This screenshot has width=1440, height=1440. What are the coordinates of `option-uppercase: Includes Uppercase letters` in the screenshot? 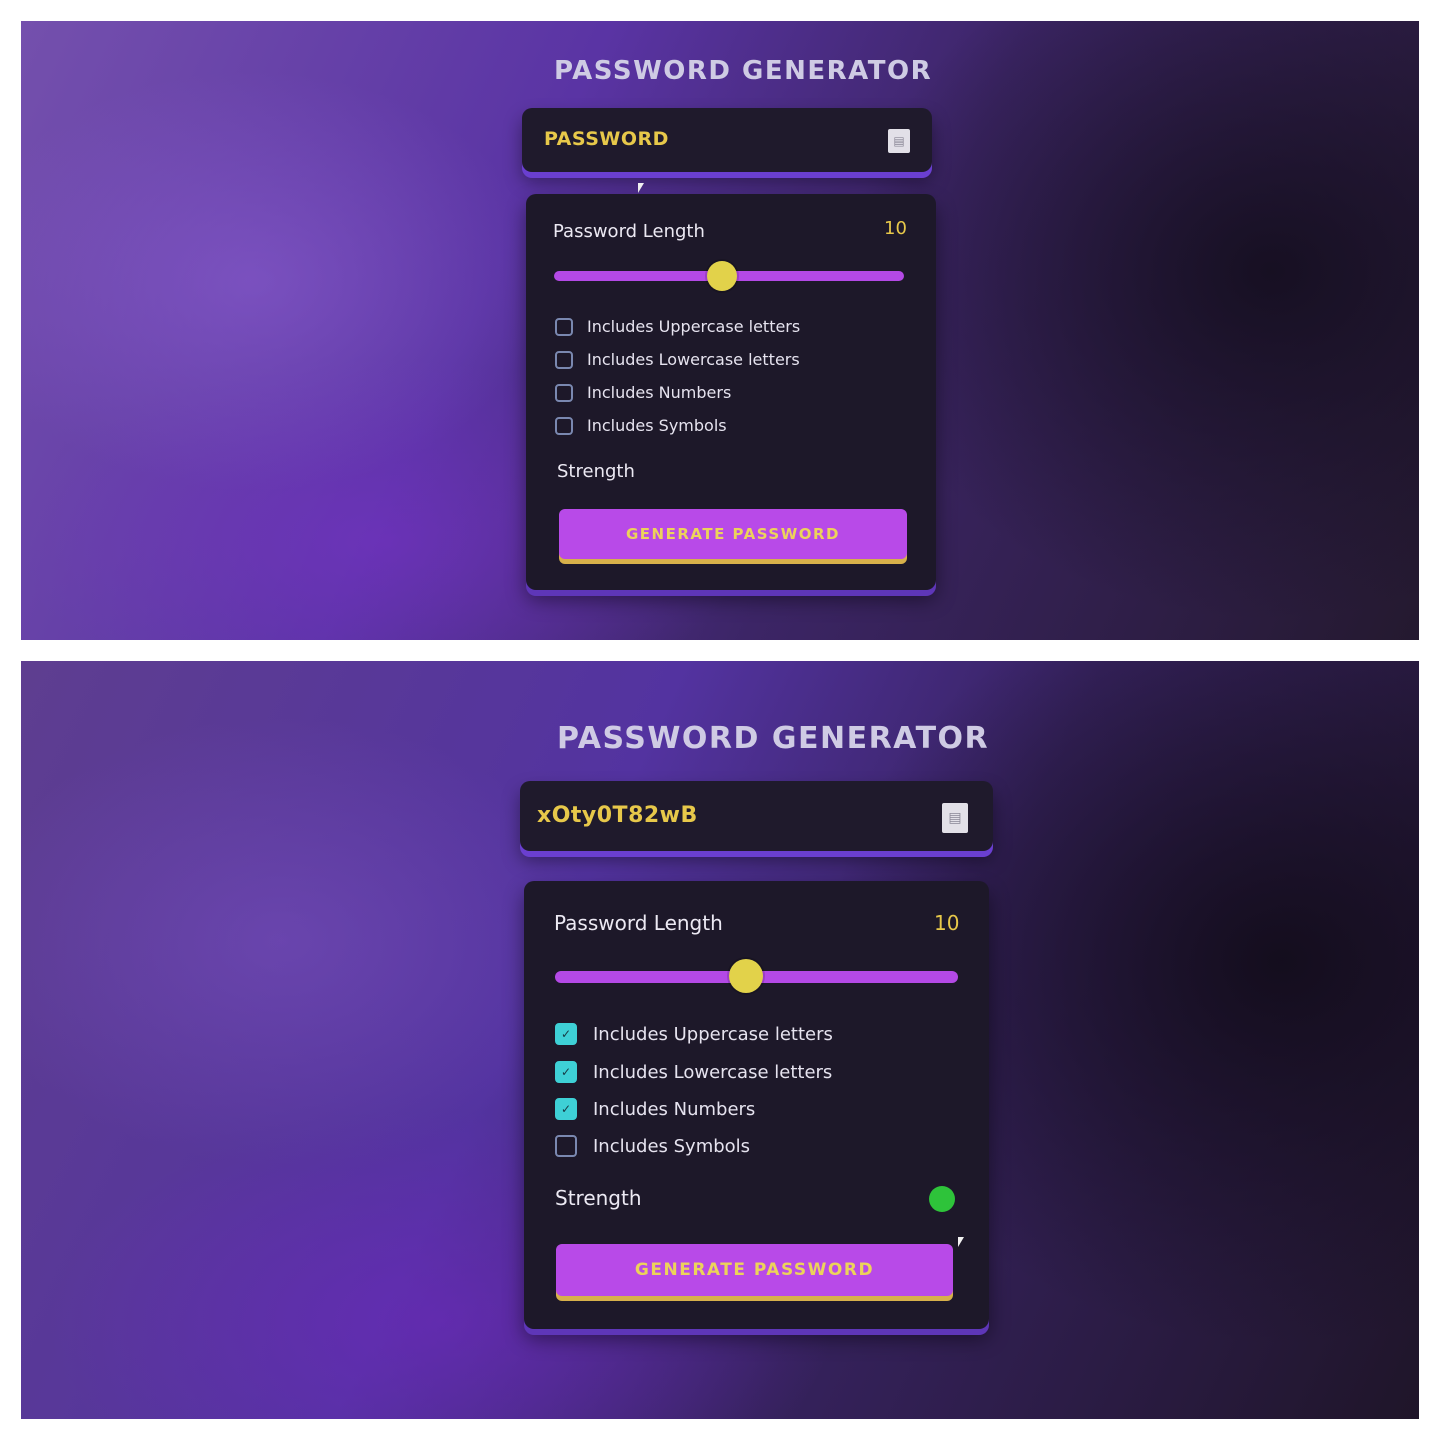 It's located at (677, 326).